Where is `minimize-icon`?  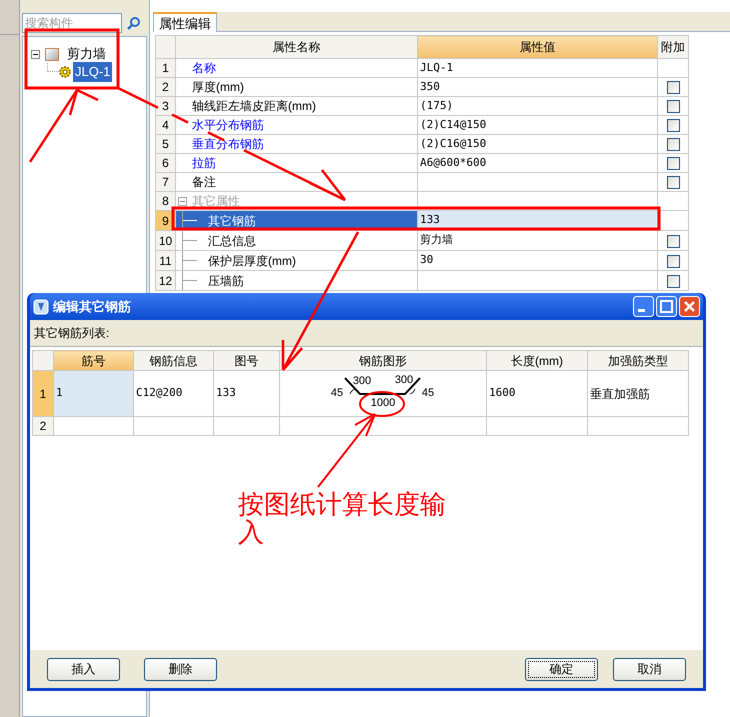 minimize-icon is located at coordinates (643, 306).